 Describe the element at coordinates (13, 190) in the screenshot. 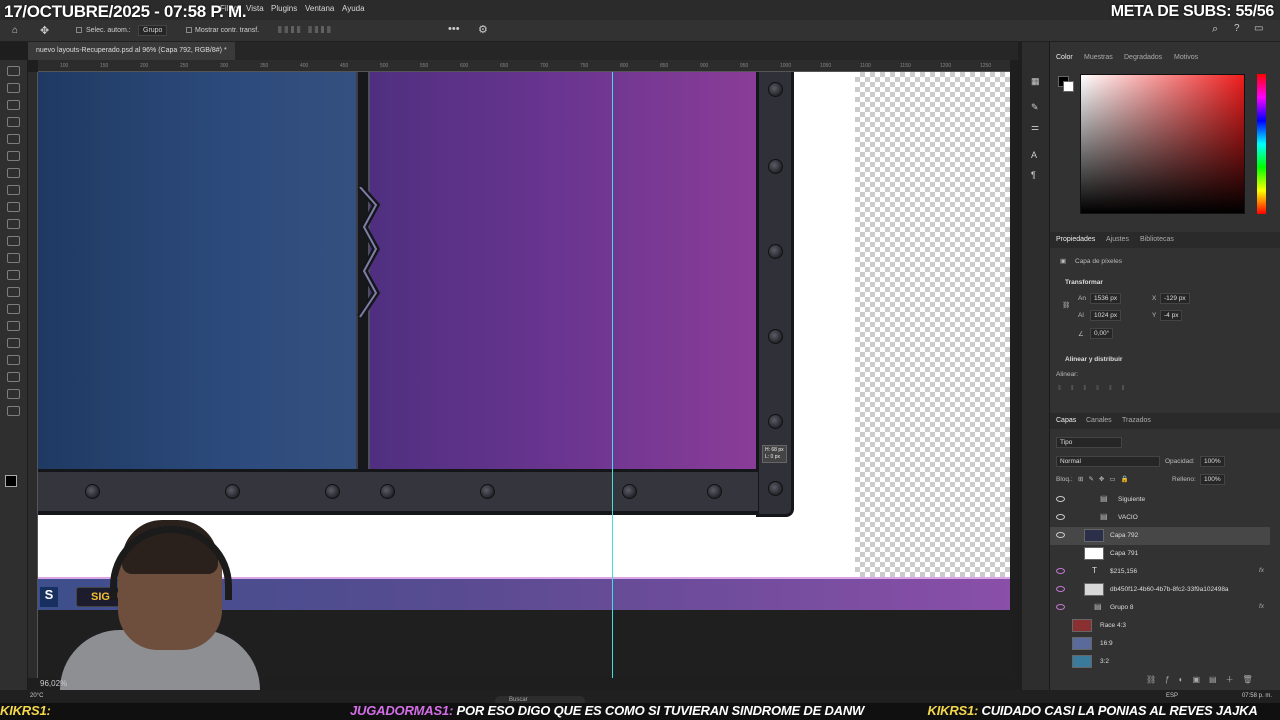

I see `healing-tool` at that location.